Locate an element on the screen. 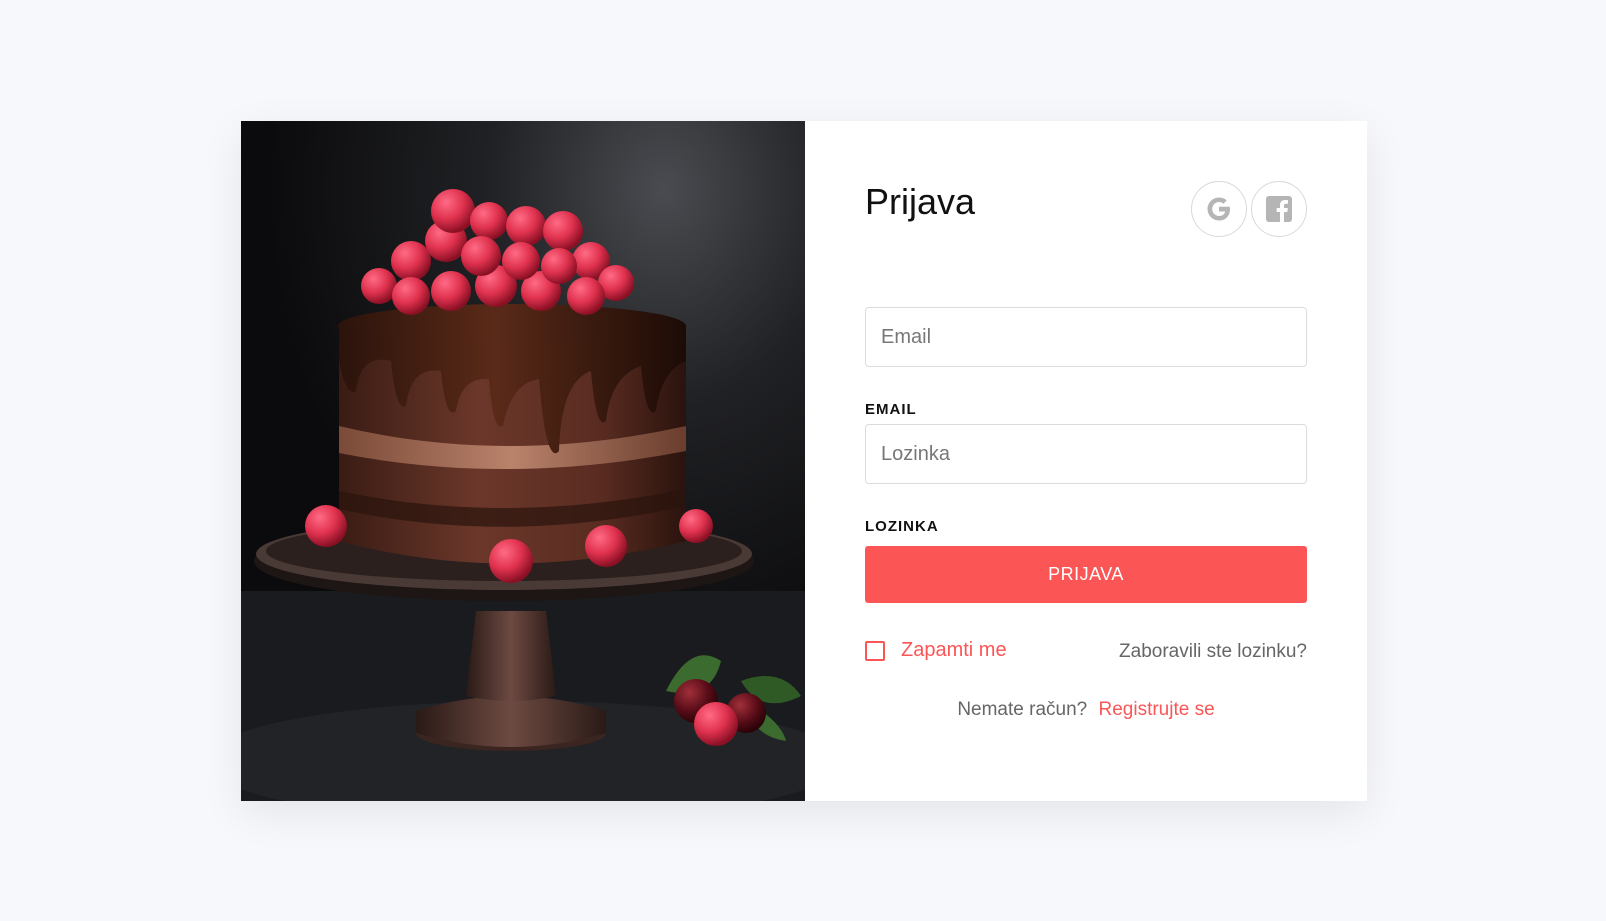 The height and width of the screenshot is (921, 1606). signup-prompt: Nemate račun? Registrujte se is located at coordinates (1086, 710).